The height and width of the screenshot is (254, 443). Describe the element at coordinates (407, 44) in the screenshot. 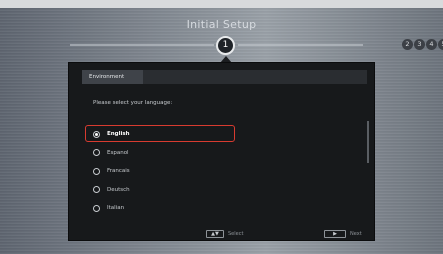

I see `step-indicator-2: 2` at that location.